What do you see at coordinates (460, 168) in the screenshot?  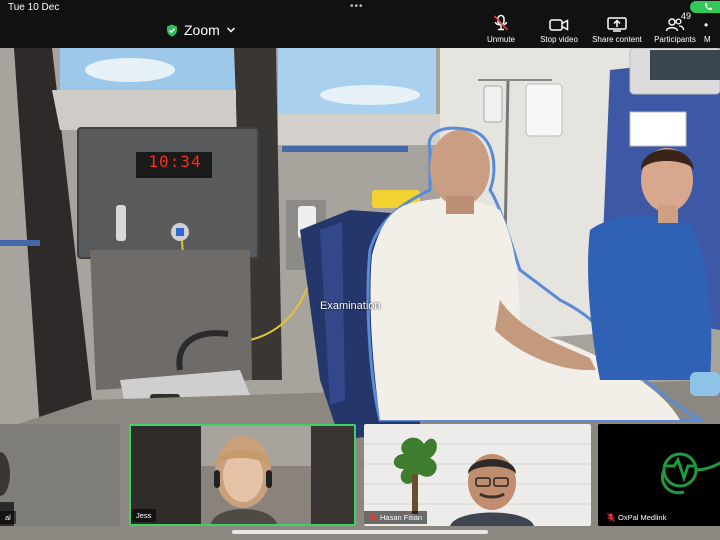 I see `patient-head` at bounding box center [460, 168].